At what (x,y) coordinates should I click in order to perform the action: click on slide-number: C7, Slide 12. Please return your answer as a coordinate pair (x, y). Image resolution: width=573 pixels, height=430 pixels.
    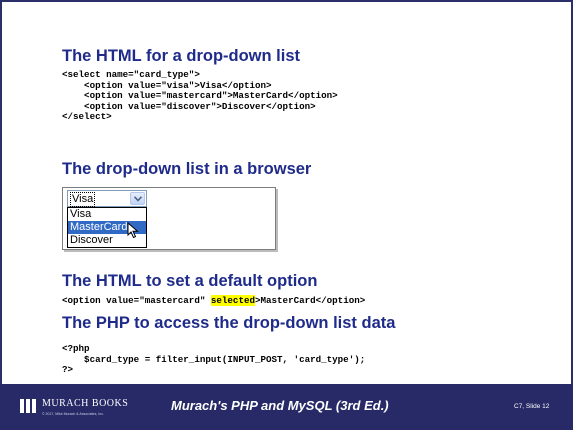
    Looking at the image, I should click on (532, 406).